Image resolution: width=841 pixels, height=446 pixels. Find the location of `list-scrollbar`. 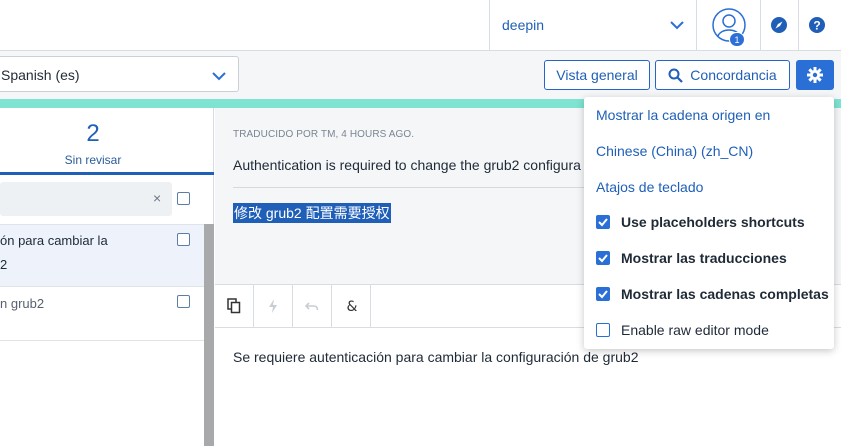

list-scrollbar is located at coordinates (209, 335).